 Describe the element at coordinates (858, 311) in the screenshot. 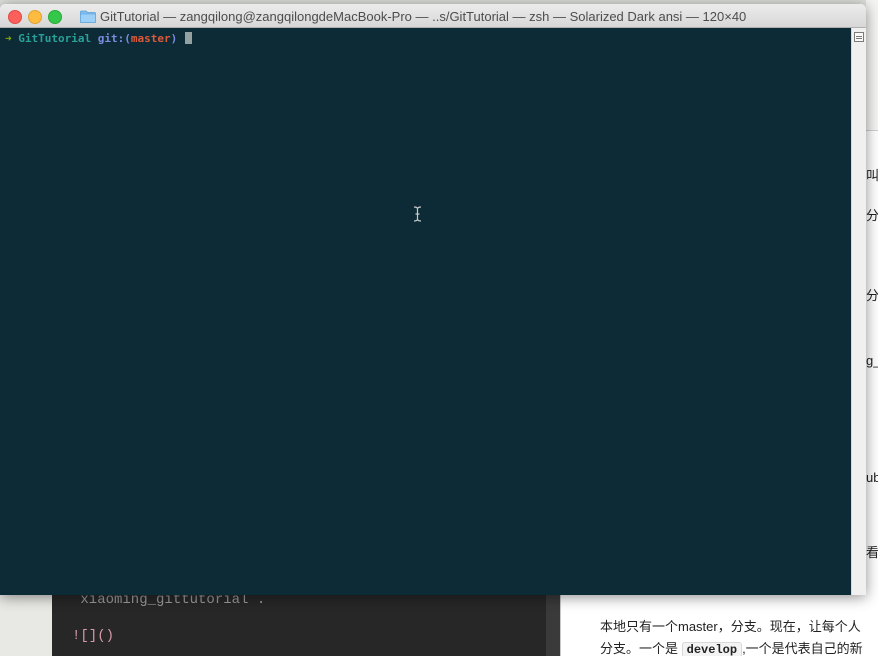

I see `terminal-scrollbar` at that location.